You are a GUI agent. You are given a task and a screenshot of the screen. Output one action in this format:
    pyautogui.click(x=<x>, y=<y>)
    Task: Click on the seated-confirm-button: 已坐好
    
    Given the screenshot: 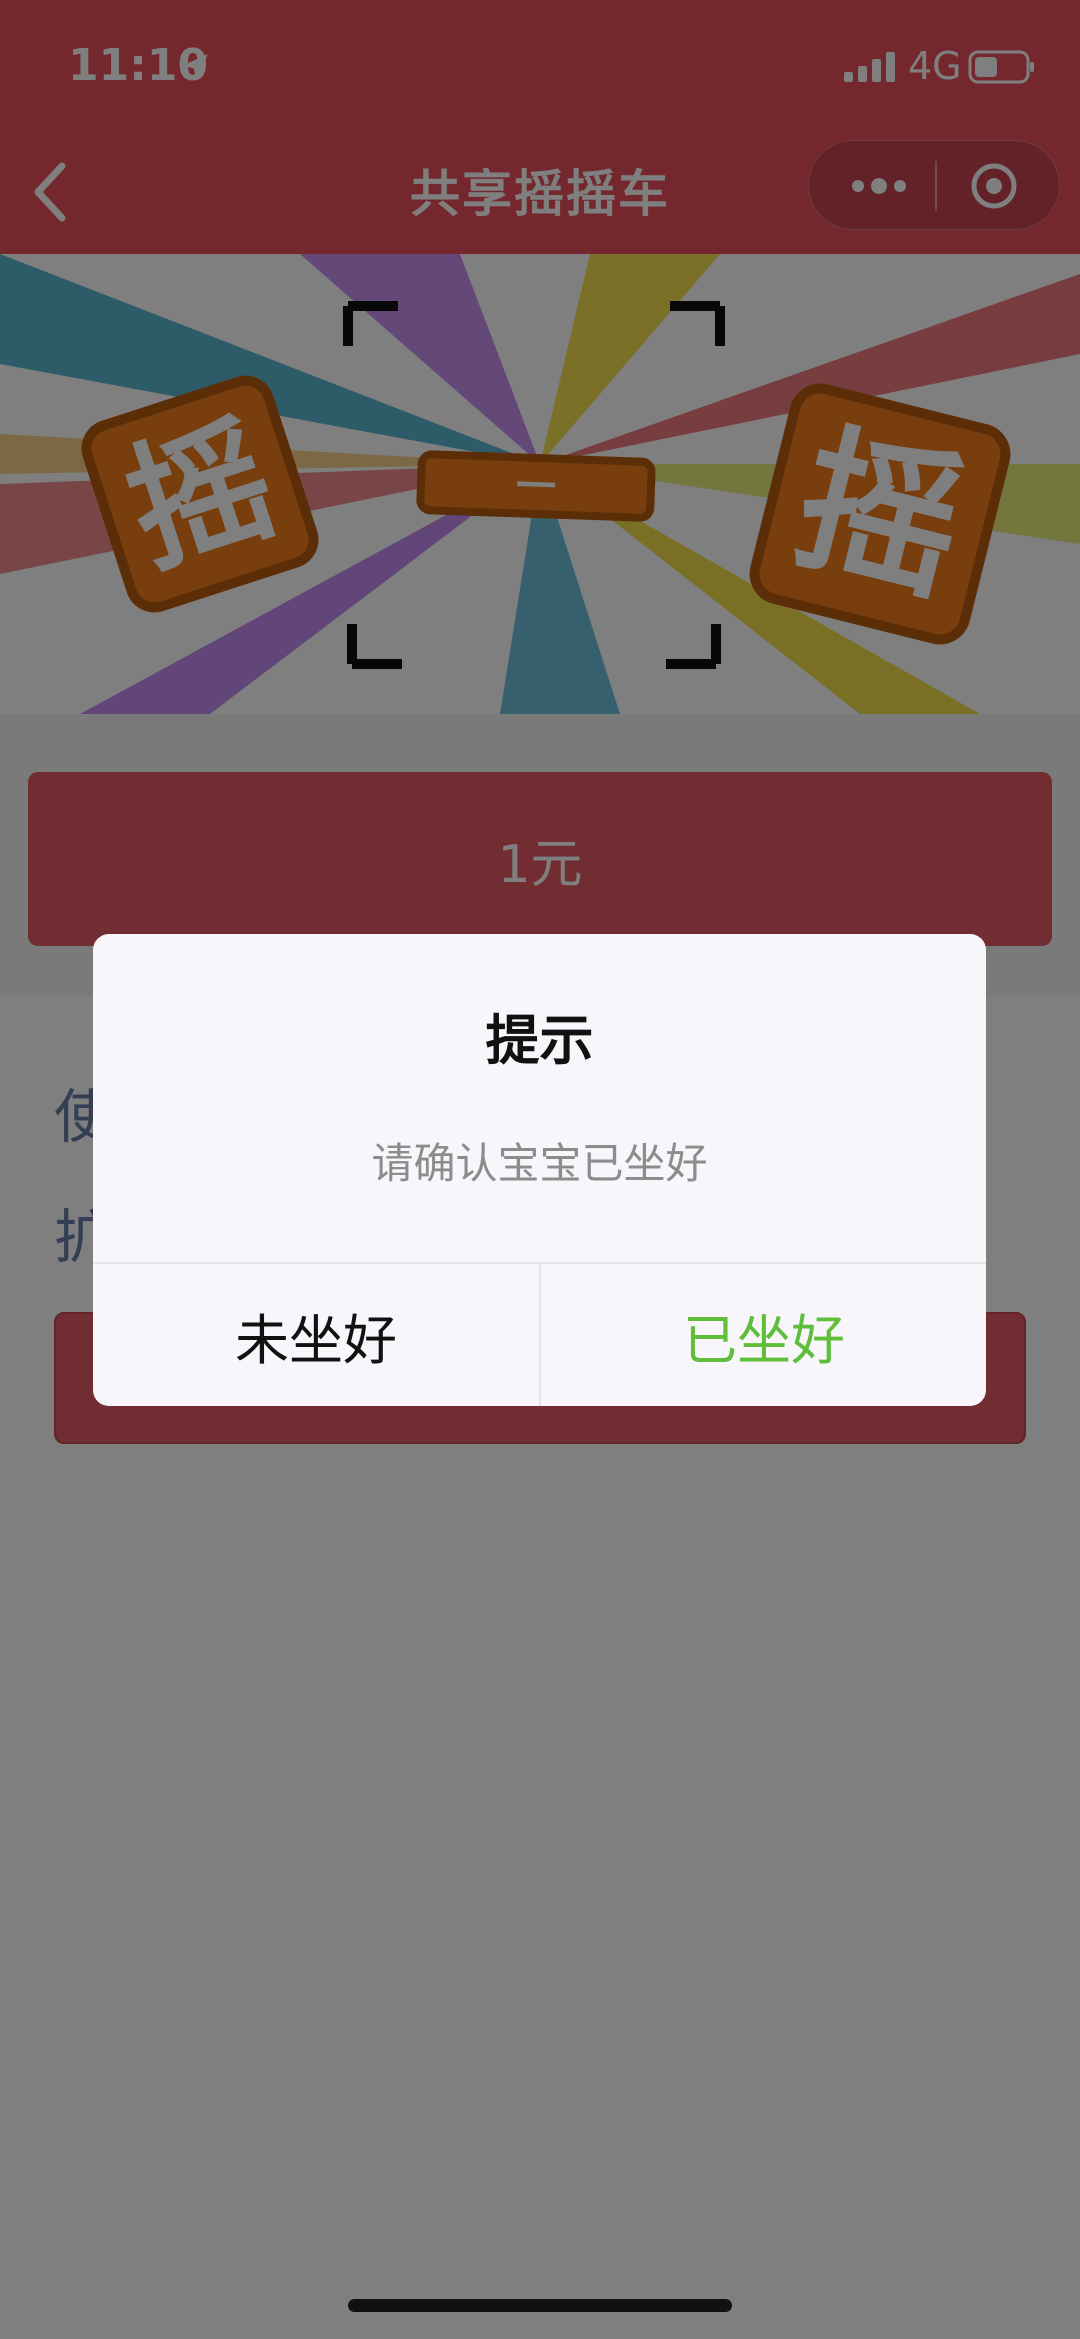 What is the action you would take?
    pyautogui.click(x=763, y=1335)
    